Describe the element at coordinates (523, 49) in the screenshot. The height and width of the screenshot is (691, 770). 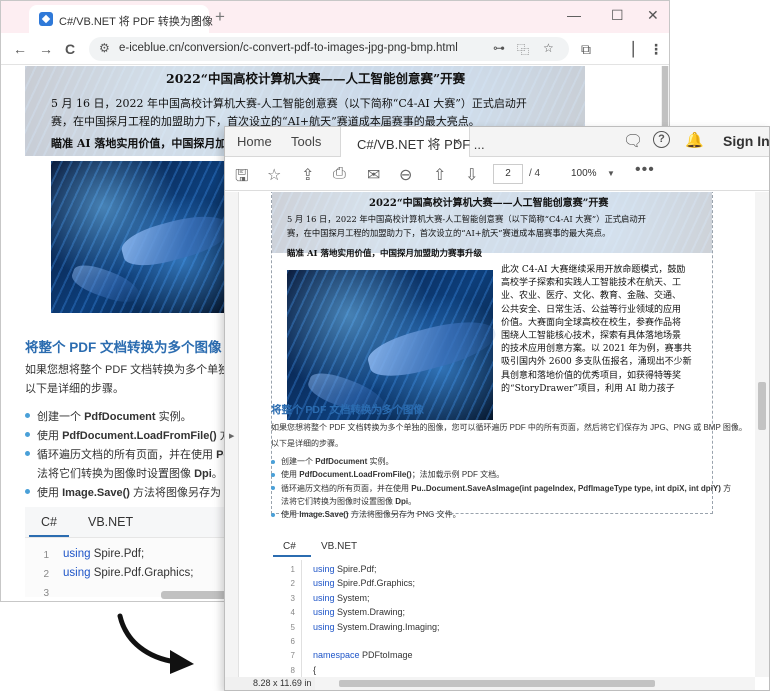
I see `translate-icon: ⿻` at that location.